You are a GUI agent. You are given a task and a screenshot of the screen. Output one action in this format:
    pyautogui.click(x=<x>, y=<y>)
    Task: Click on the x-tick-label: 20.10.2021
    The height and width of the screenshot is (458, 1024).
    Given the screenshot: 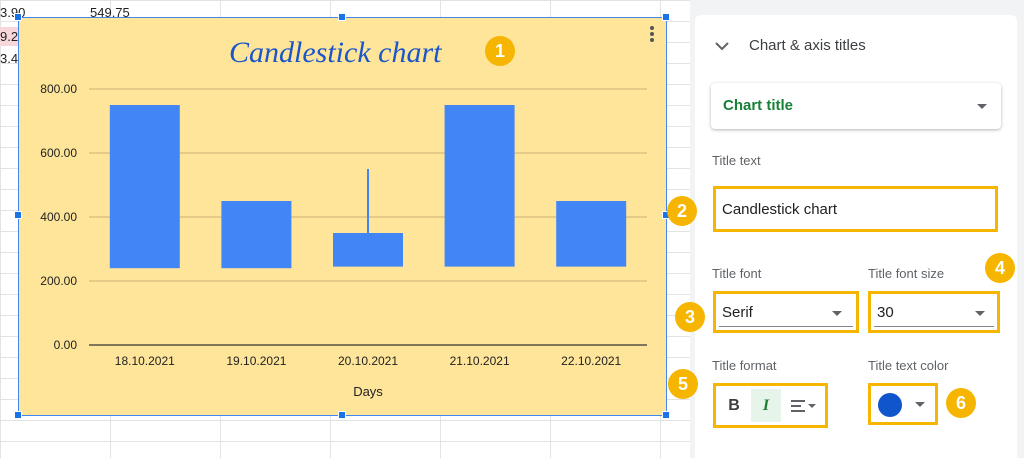 What is the action you would take?
    pyautogui.click(x=368, y=361)
    